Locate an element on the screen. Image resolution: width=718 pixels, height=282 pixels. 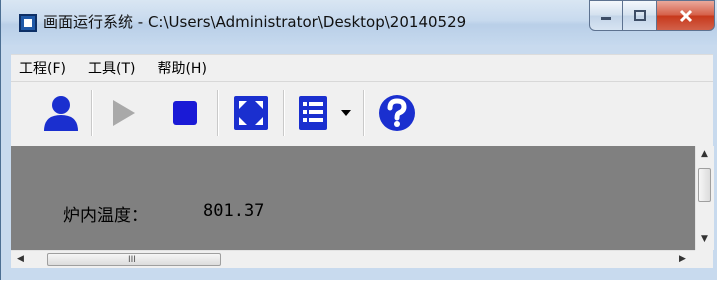
app-icon is located at coordinates (28, 23).